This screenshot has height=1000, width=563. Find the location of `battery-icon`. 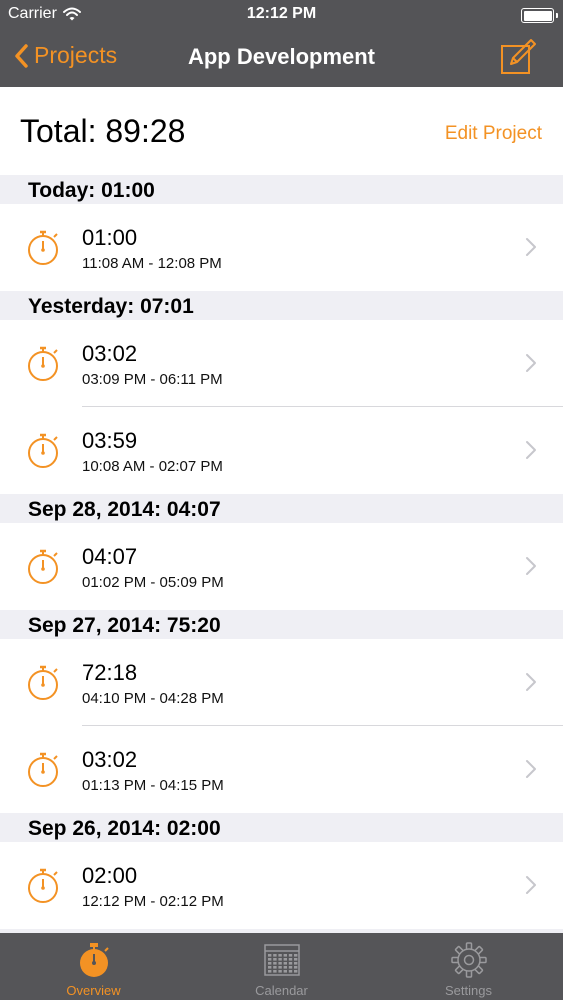

battery-icon is located at coordinates (539, 15).